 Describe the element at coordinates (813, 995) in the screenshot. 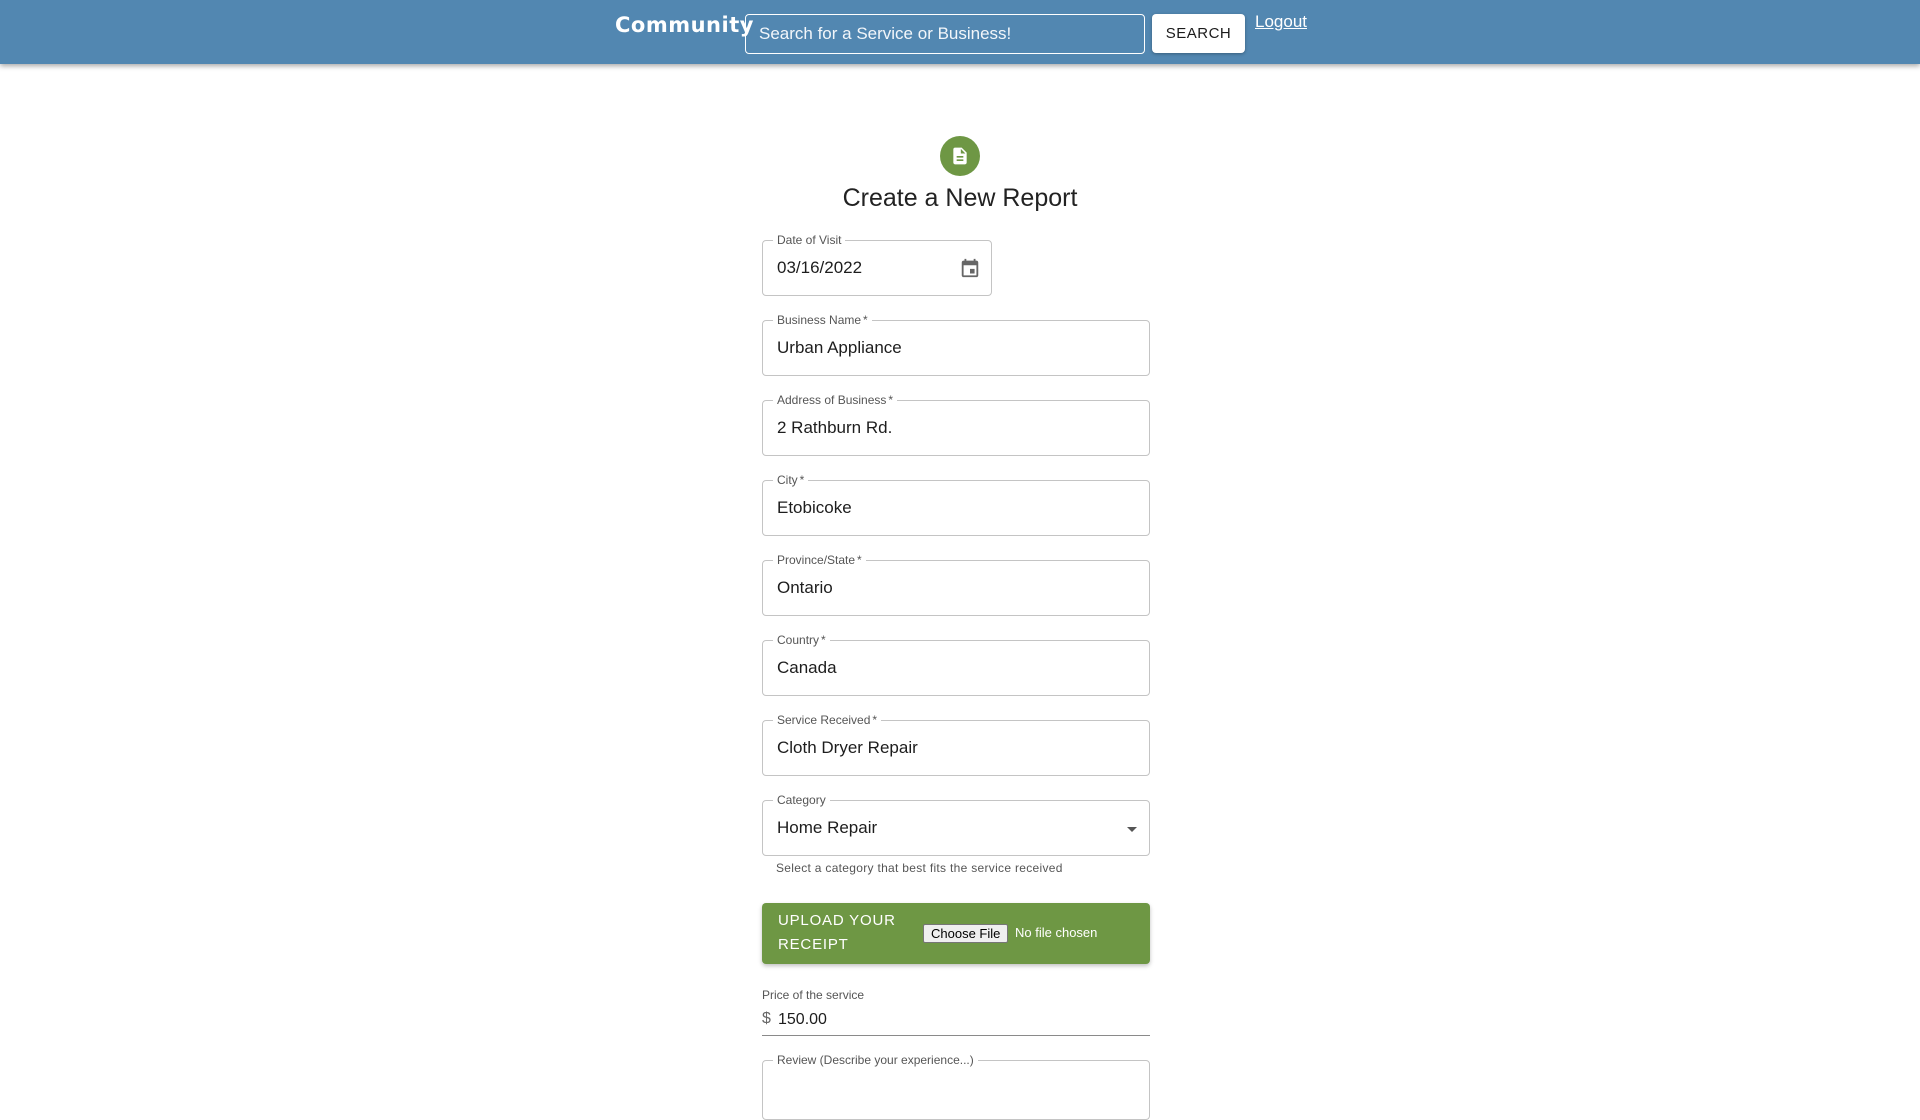

I see `price-label: Price of the service` at that location.